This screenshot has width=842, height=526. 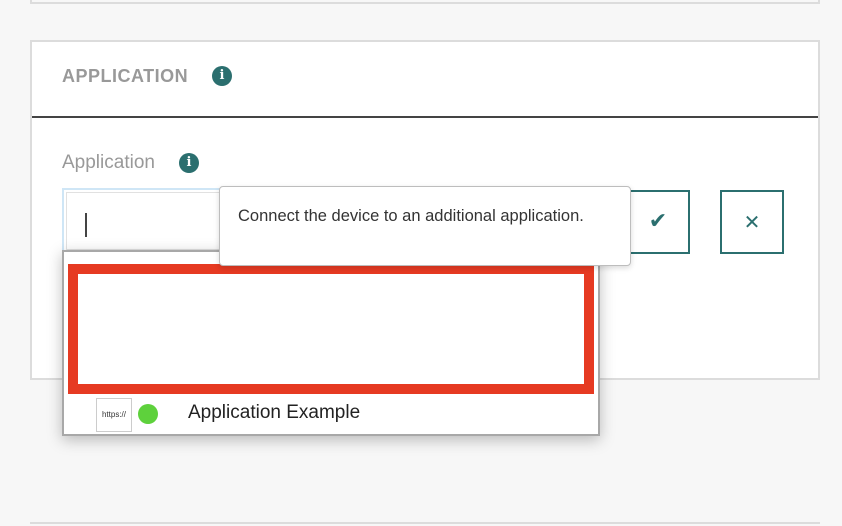 What do you see at coordinates (274, 412) in the screenshot?
I see `option-label: Application Example` at bounding box center [274, 412].